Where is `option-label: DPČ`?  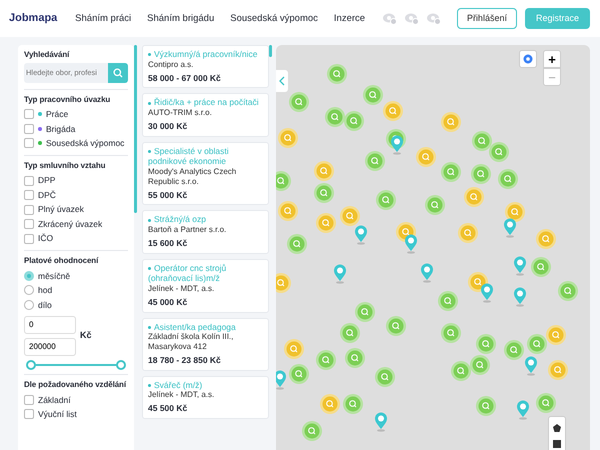 option-label: DPČ is located at coordinates (47, 195).